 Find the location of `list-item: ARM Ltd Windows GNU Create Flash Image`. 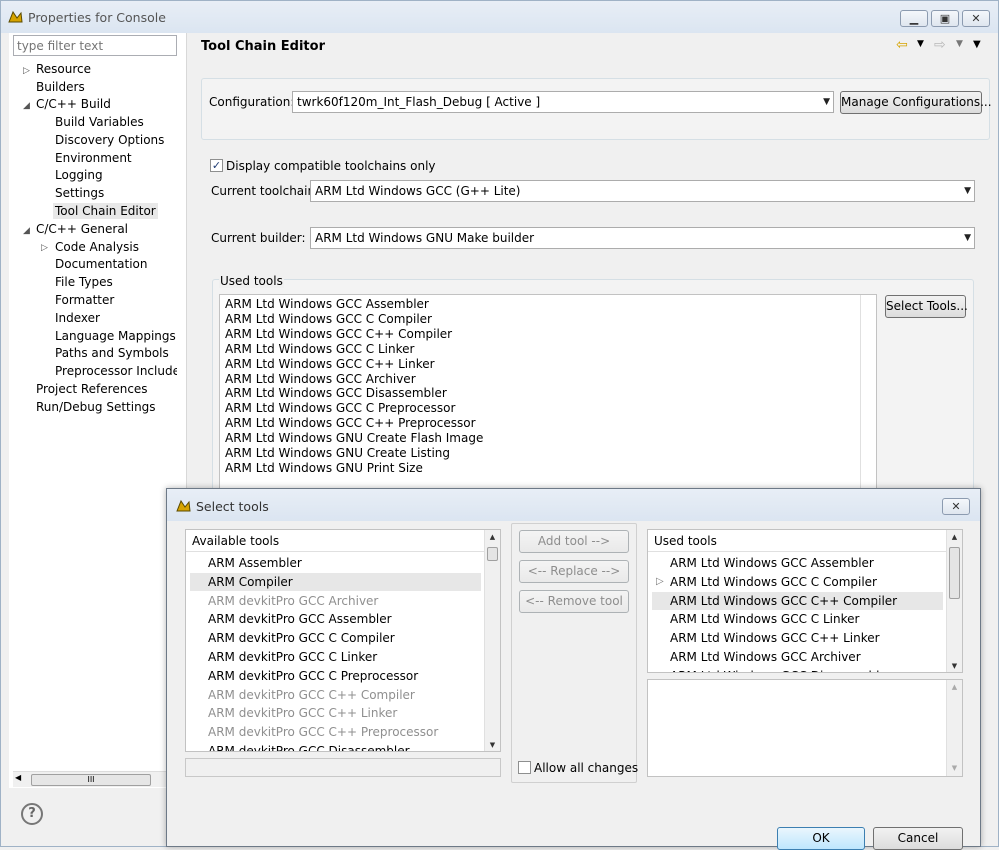

list-item: ARM Ltd Windows GNU Create Flash Image is located at coordinates (351, 438).